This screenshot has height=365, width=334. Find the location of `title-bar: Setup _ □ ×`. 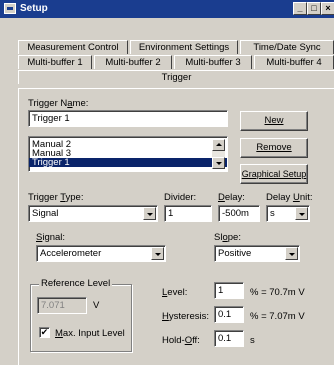

title-bar: Setup _ □ × is located at coordinates (167, 9).